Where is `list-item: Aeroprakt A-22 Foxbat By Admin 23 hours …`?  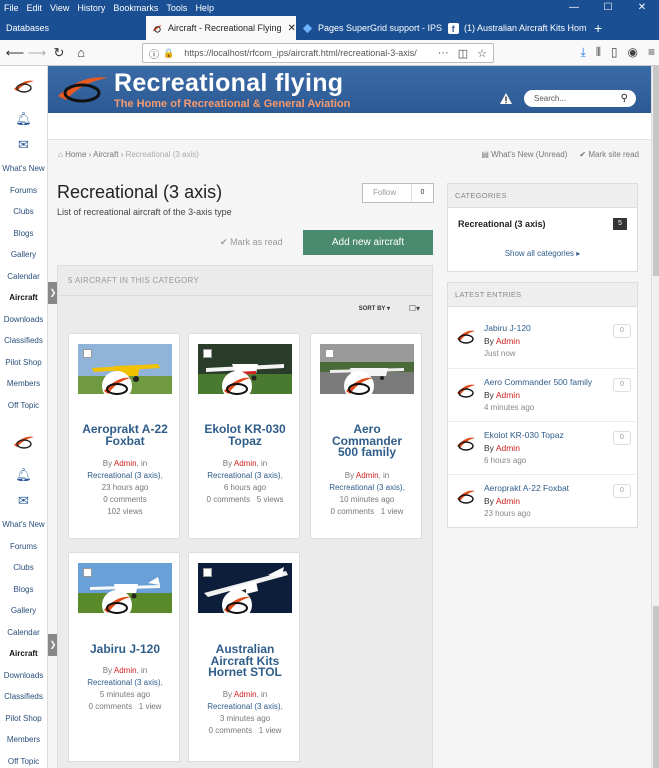
list-item: Aeroprakt A-22 Foxbat By Admin 23 hours … is located at coordinates (542, 500).